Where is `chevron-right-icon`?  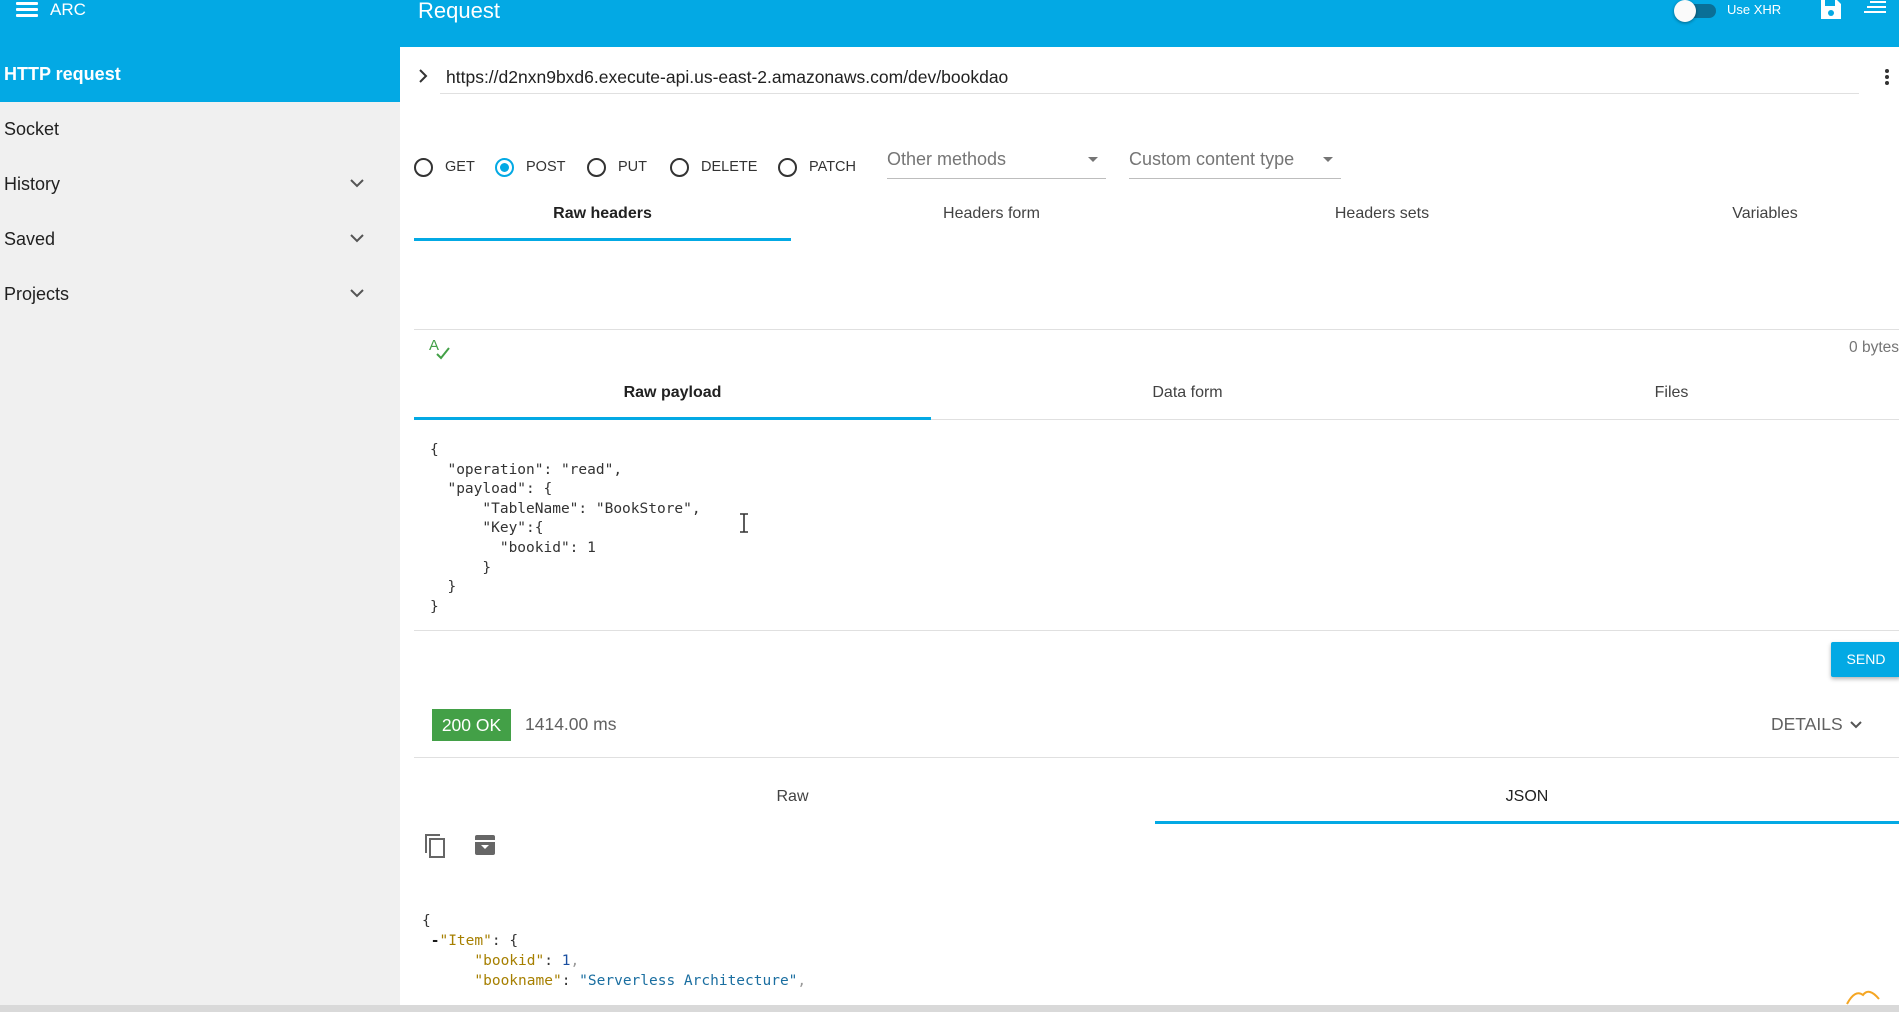
chevron-right-icon is located at coordinates (423, 76).